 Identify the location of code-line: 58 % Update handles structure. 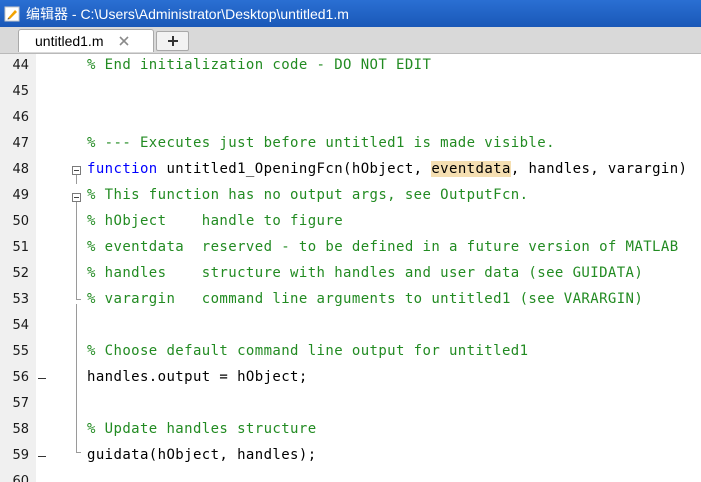
(350, 431).